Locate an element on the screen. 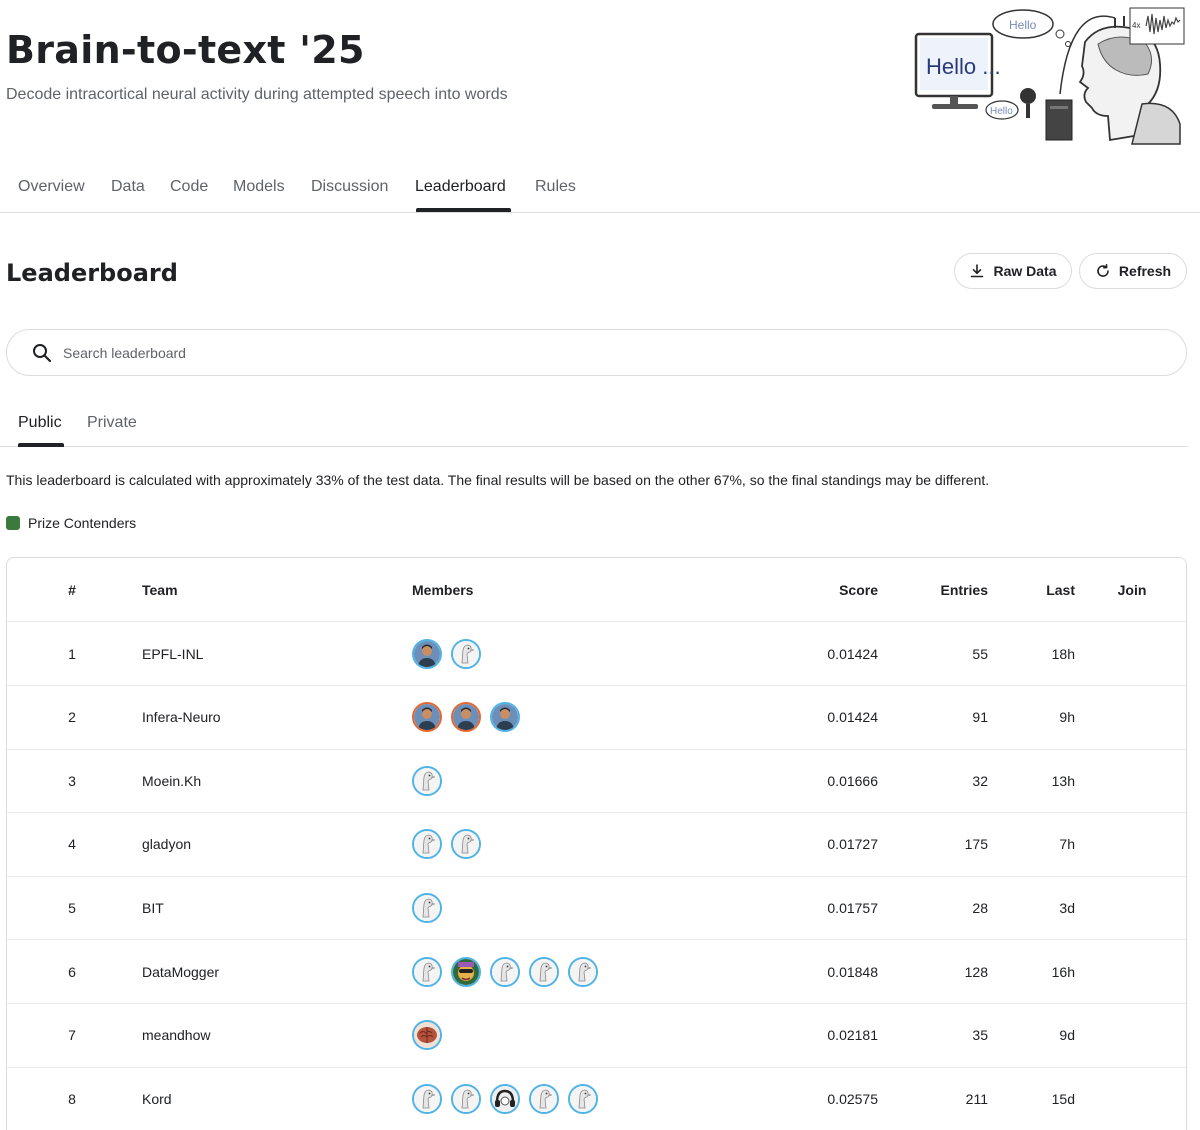  table-row: 4 gladyon 0.01727 175 7h is located at coordinates (596, 845).